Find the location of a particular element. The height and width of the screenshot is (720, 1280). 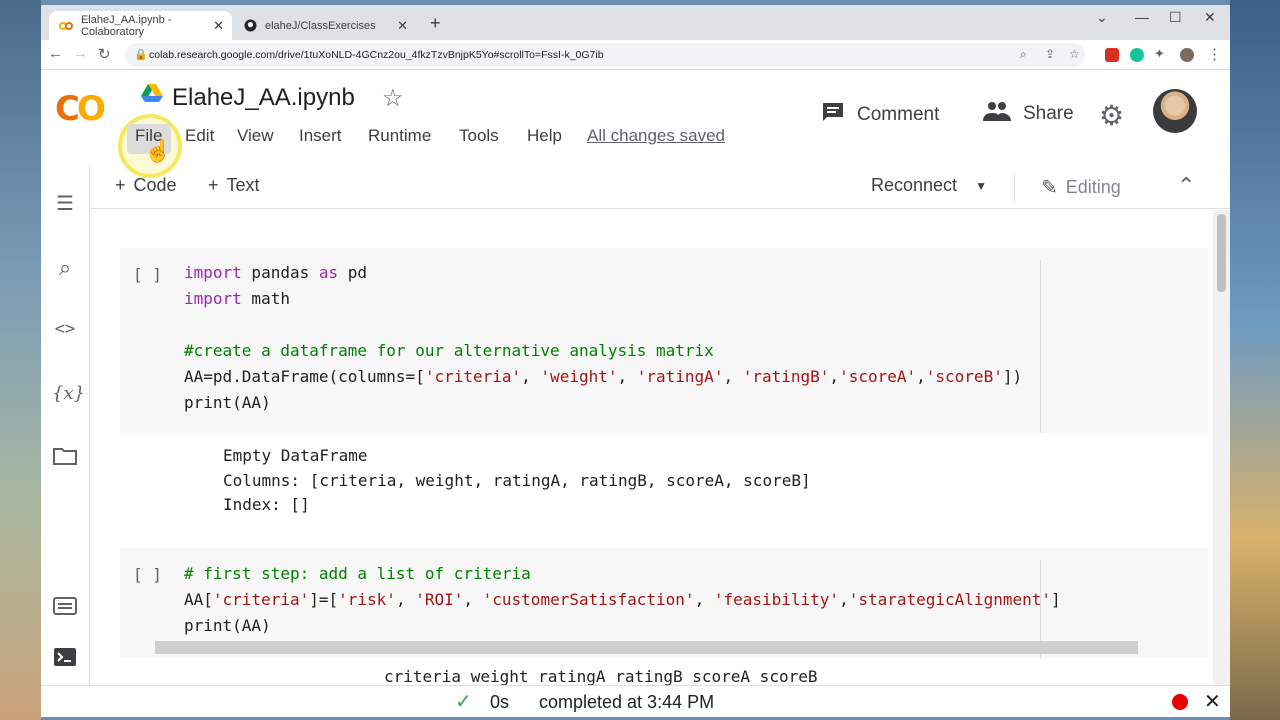

add-code-button: + Code is located at coordinates (146, 185).